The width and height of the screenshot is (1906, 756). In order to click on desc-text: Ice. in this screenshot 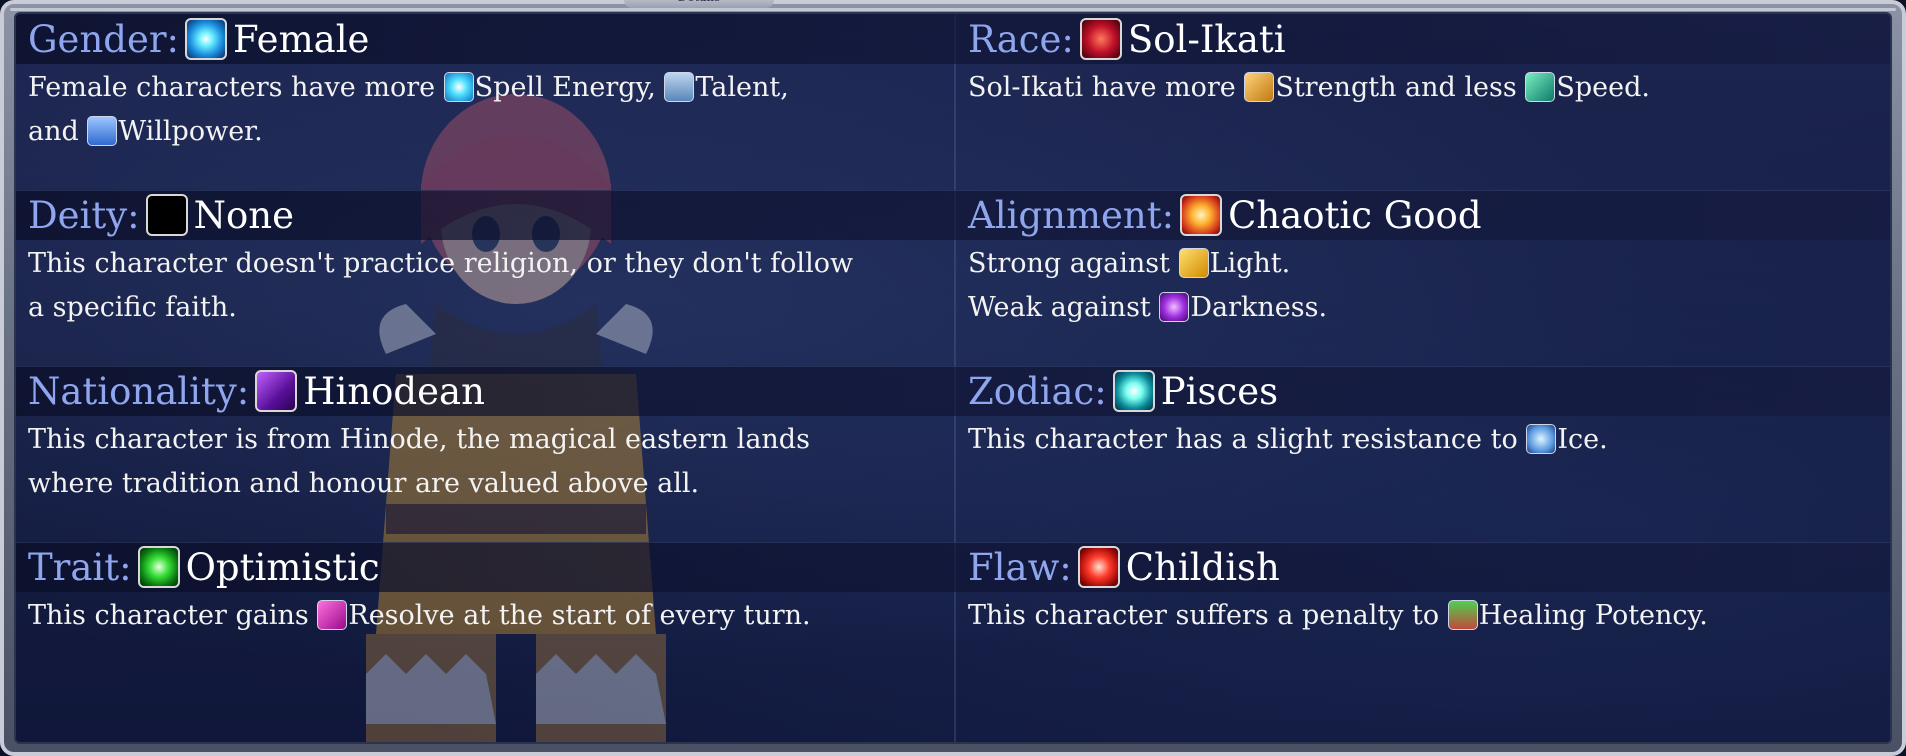, I will do `click(1582, 439)`.